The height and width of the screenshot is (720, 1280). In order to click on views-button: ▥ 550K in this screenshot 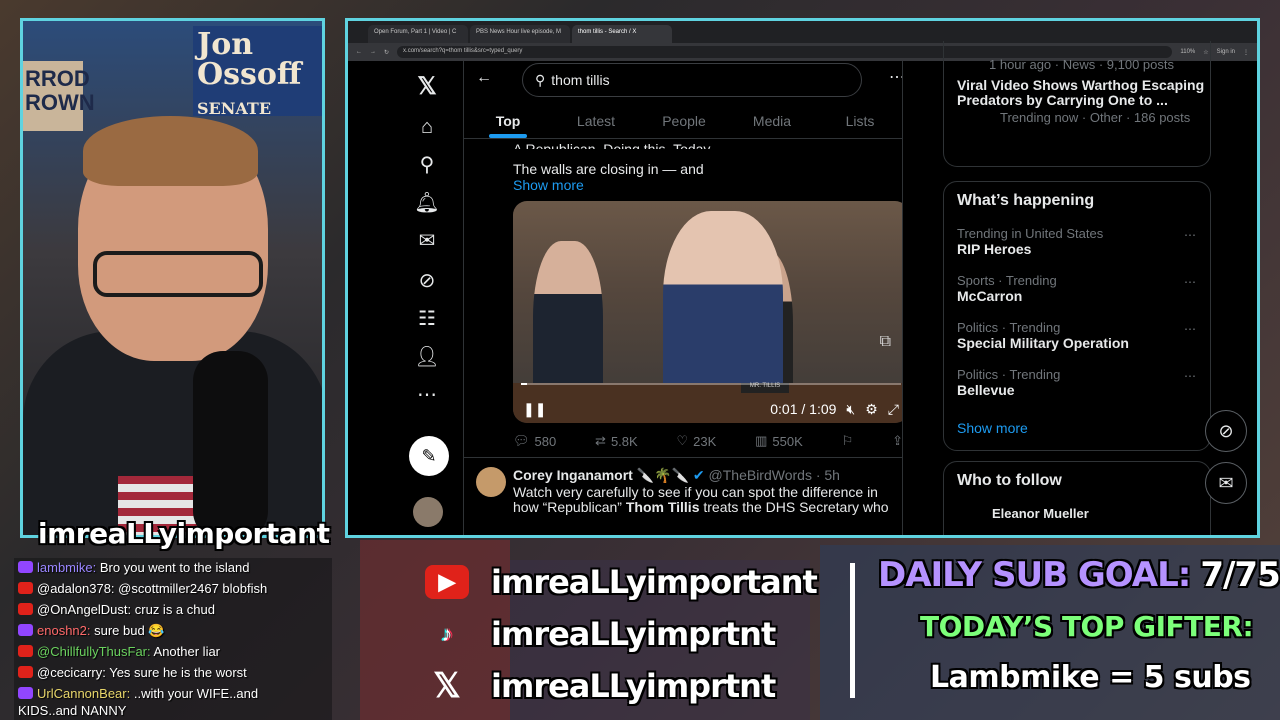, I will do `click(779, 441)`.